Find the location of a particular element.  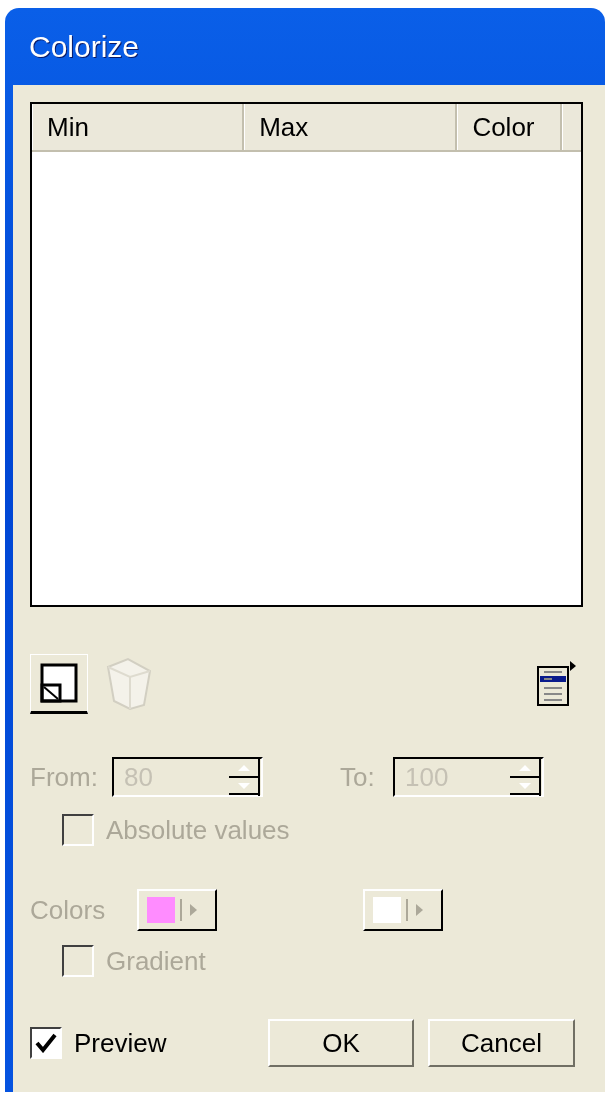

checkbox-label: Preview is located at coordinates (120, 1043).